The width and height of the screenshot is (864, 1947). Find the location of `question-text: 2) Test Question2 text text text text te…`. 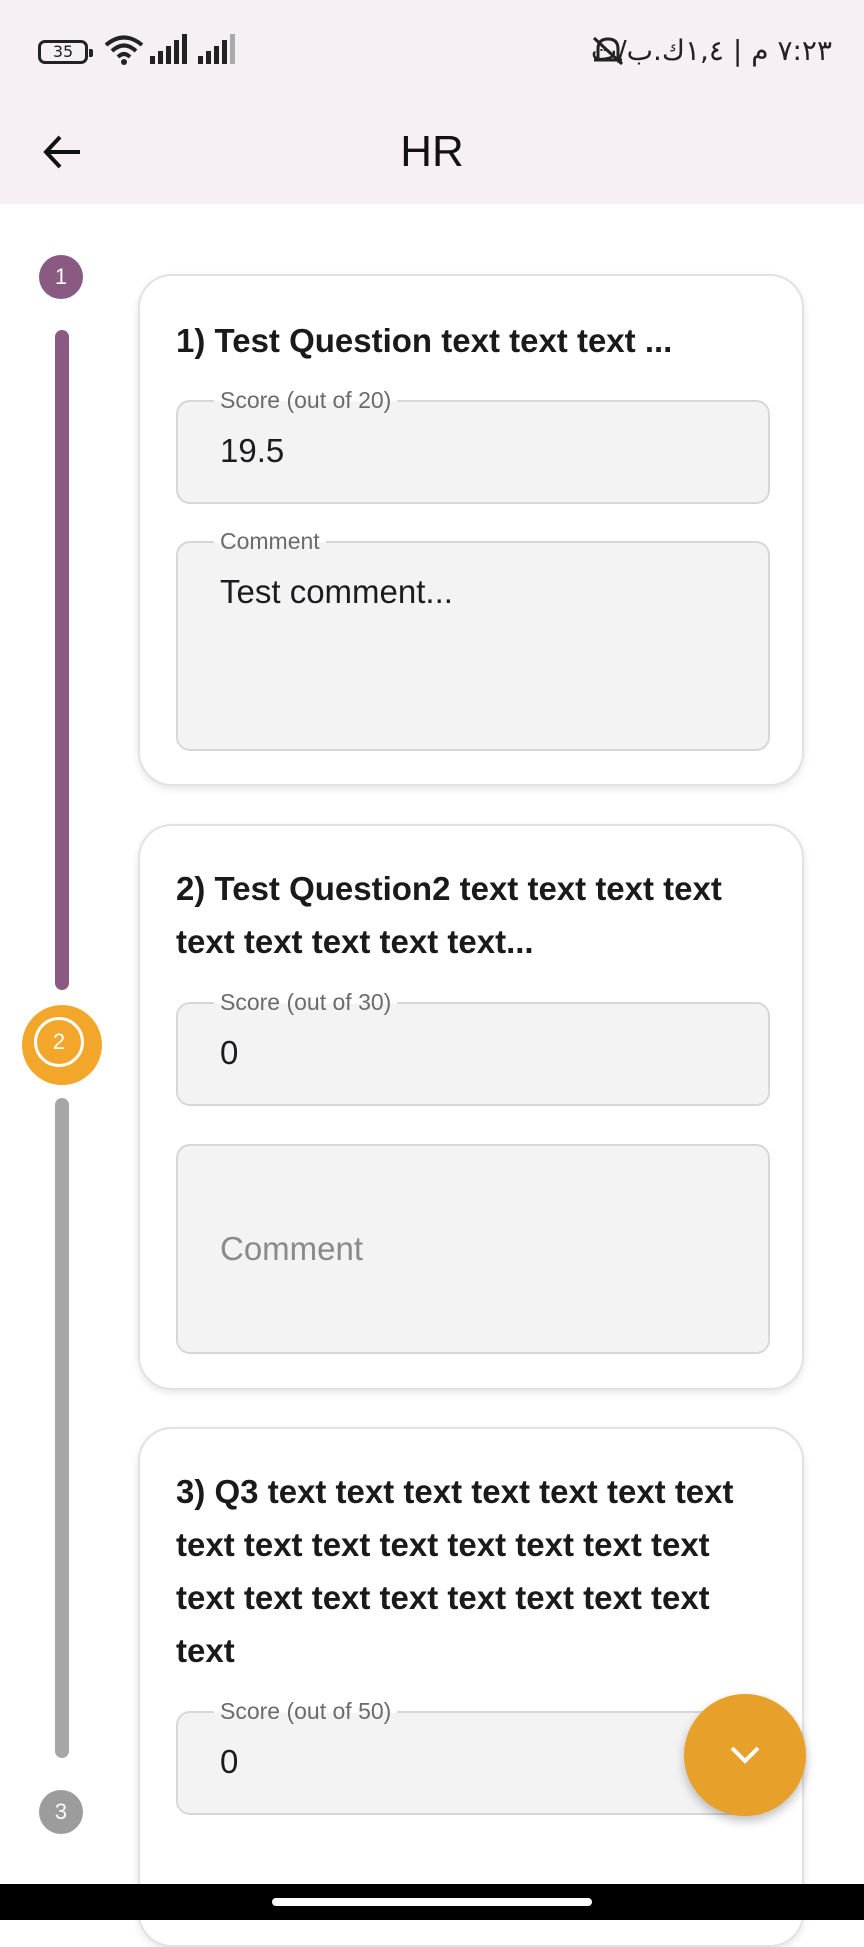

question-text: 2) Test Question2 text text text text te… is located at coordinates (449, 915).